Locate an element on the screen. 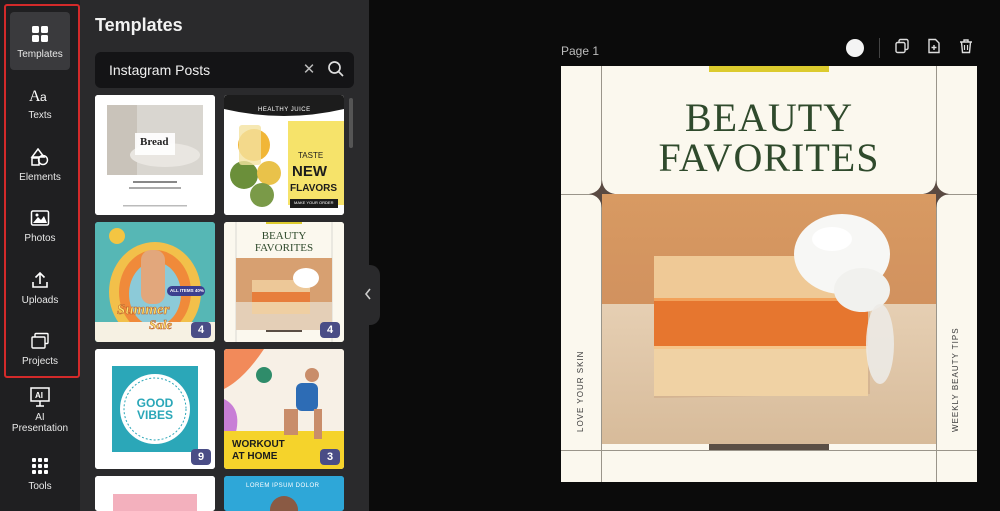  rail-item-templates: Templates is located at coordinates (40, 41).